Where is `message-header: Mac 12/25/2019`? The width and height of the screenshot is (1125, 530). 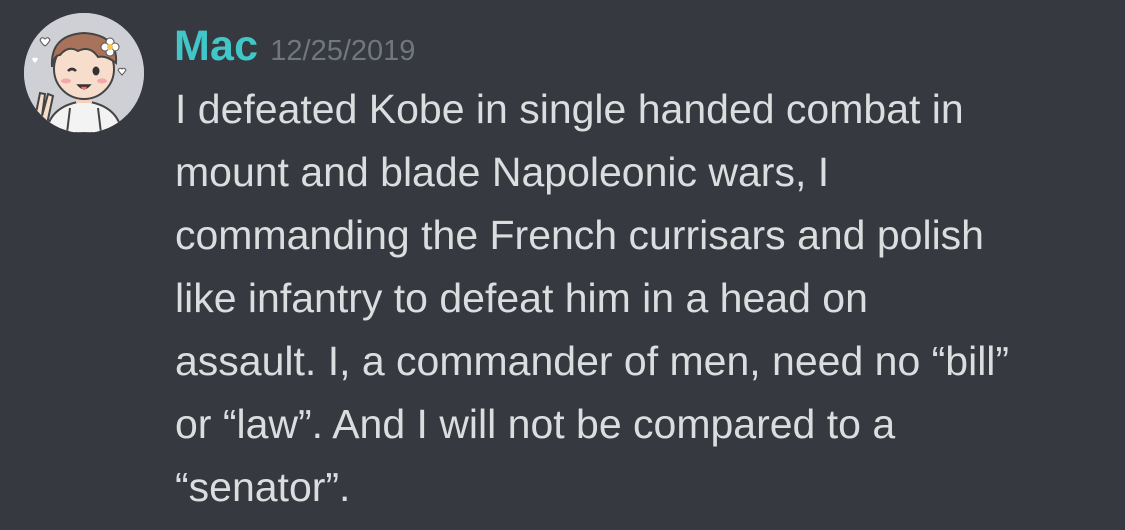 message-header: Mac 12/25/2019 is located at coordinates (294, 46).